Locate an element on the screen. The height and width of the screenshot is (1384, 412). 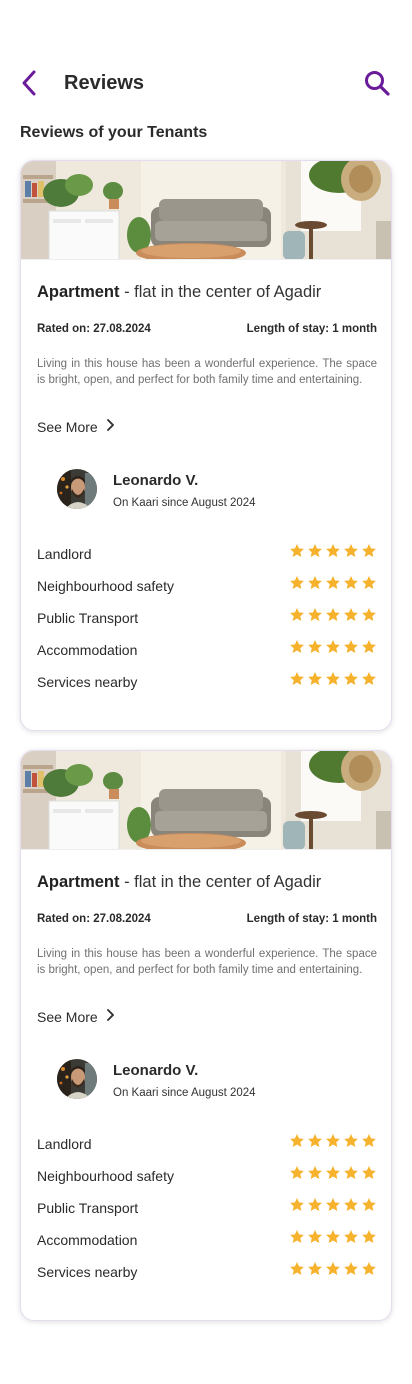
rating-label: Landlord is located at coordinates (64, 554).